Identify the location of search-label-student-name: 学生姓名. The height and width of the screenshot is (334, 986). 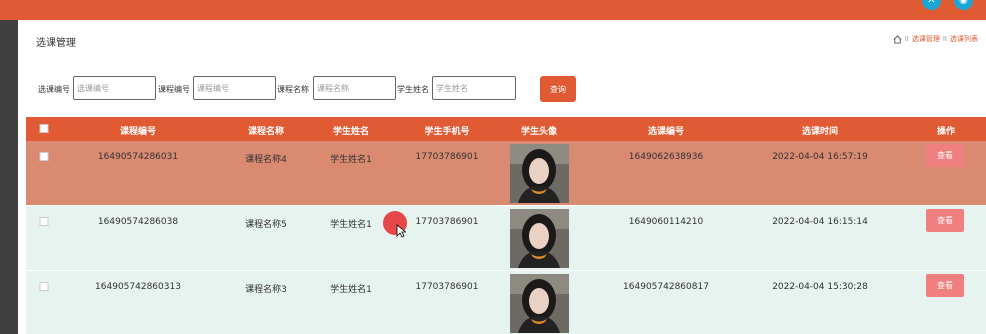
(413, 89).